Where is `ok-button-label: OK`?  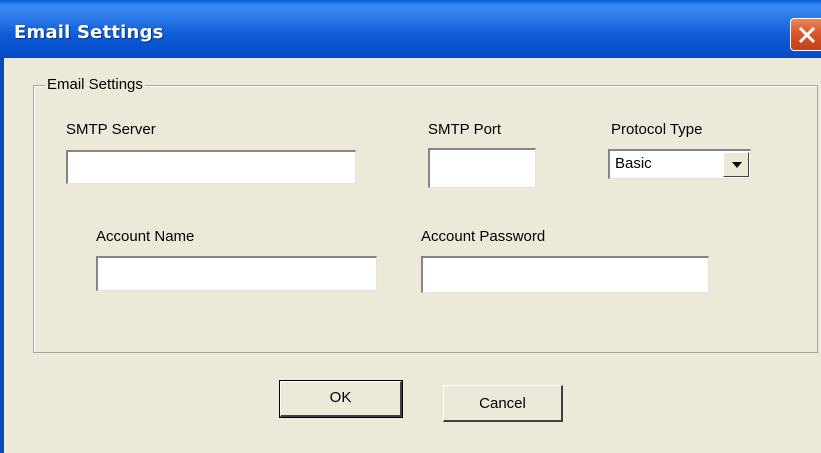 ok-button-label: OK is located at coordinates (340, 397).